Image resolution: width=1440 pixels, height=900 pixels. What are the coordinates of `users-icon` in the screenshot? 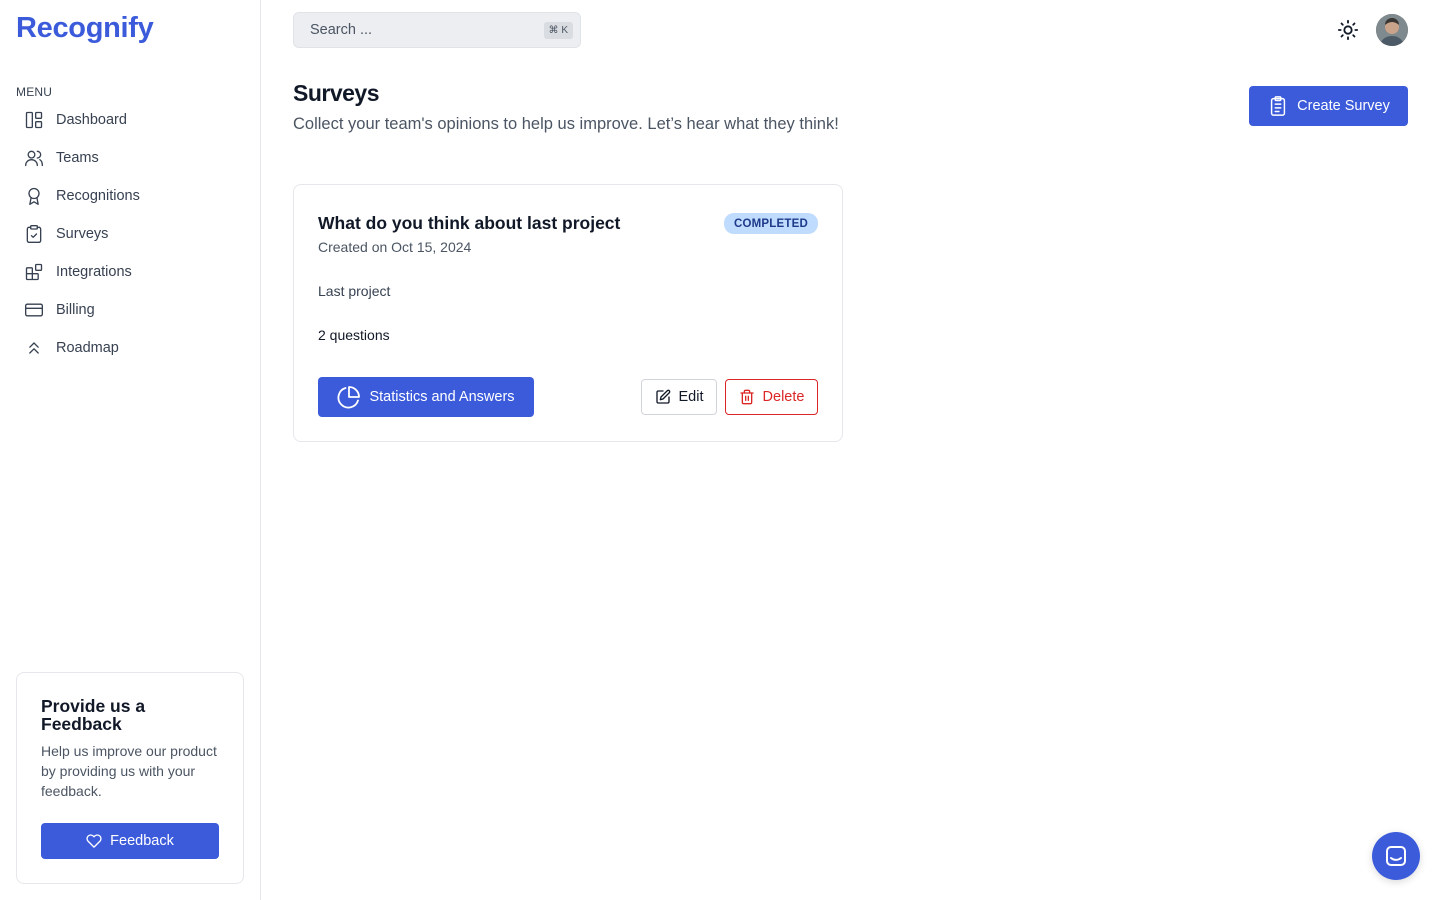 It's located at (34, 158).